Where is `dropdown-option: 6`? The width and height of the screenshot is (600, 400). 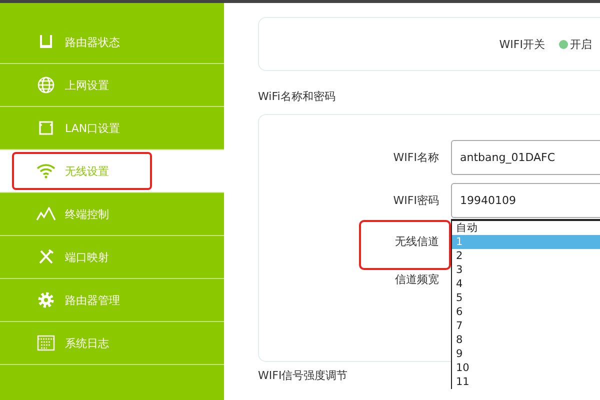 dropdown-option: 6 is located at coordinates (526, 312).